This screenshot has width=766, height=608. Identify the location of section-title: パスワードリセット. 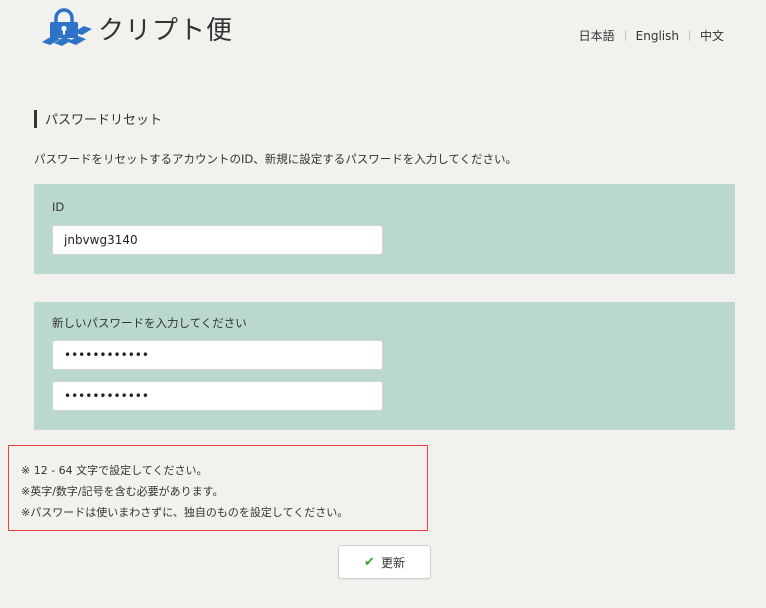
(98, 118).